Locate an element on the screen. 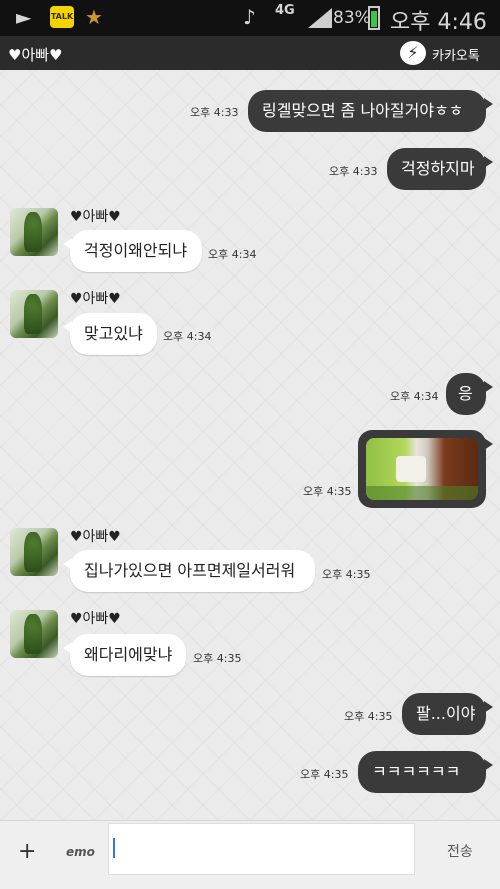 The image size is (500, 889). outgoing-message: 응 is located at coordinates (469, 394).